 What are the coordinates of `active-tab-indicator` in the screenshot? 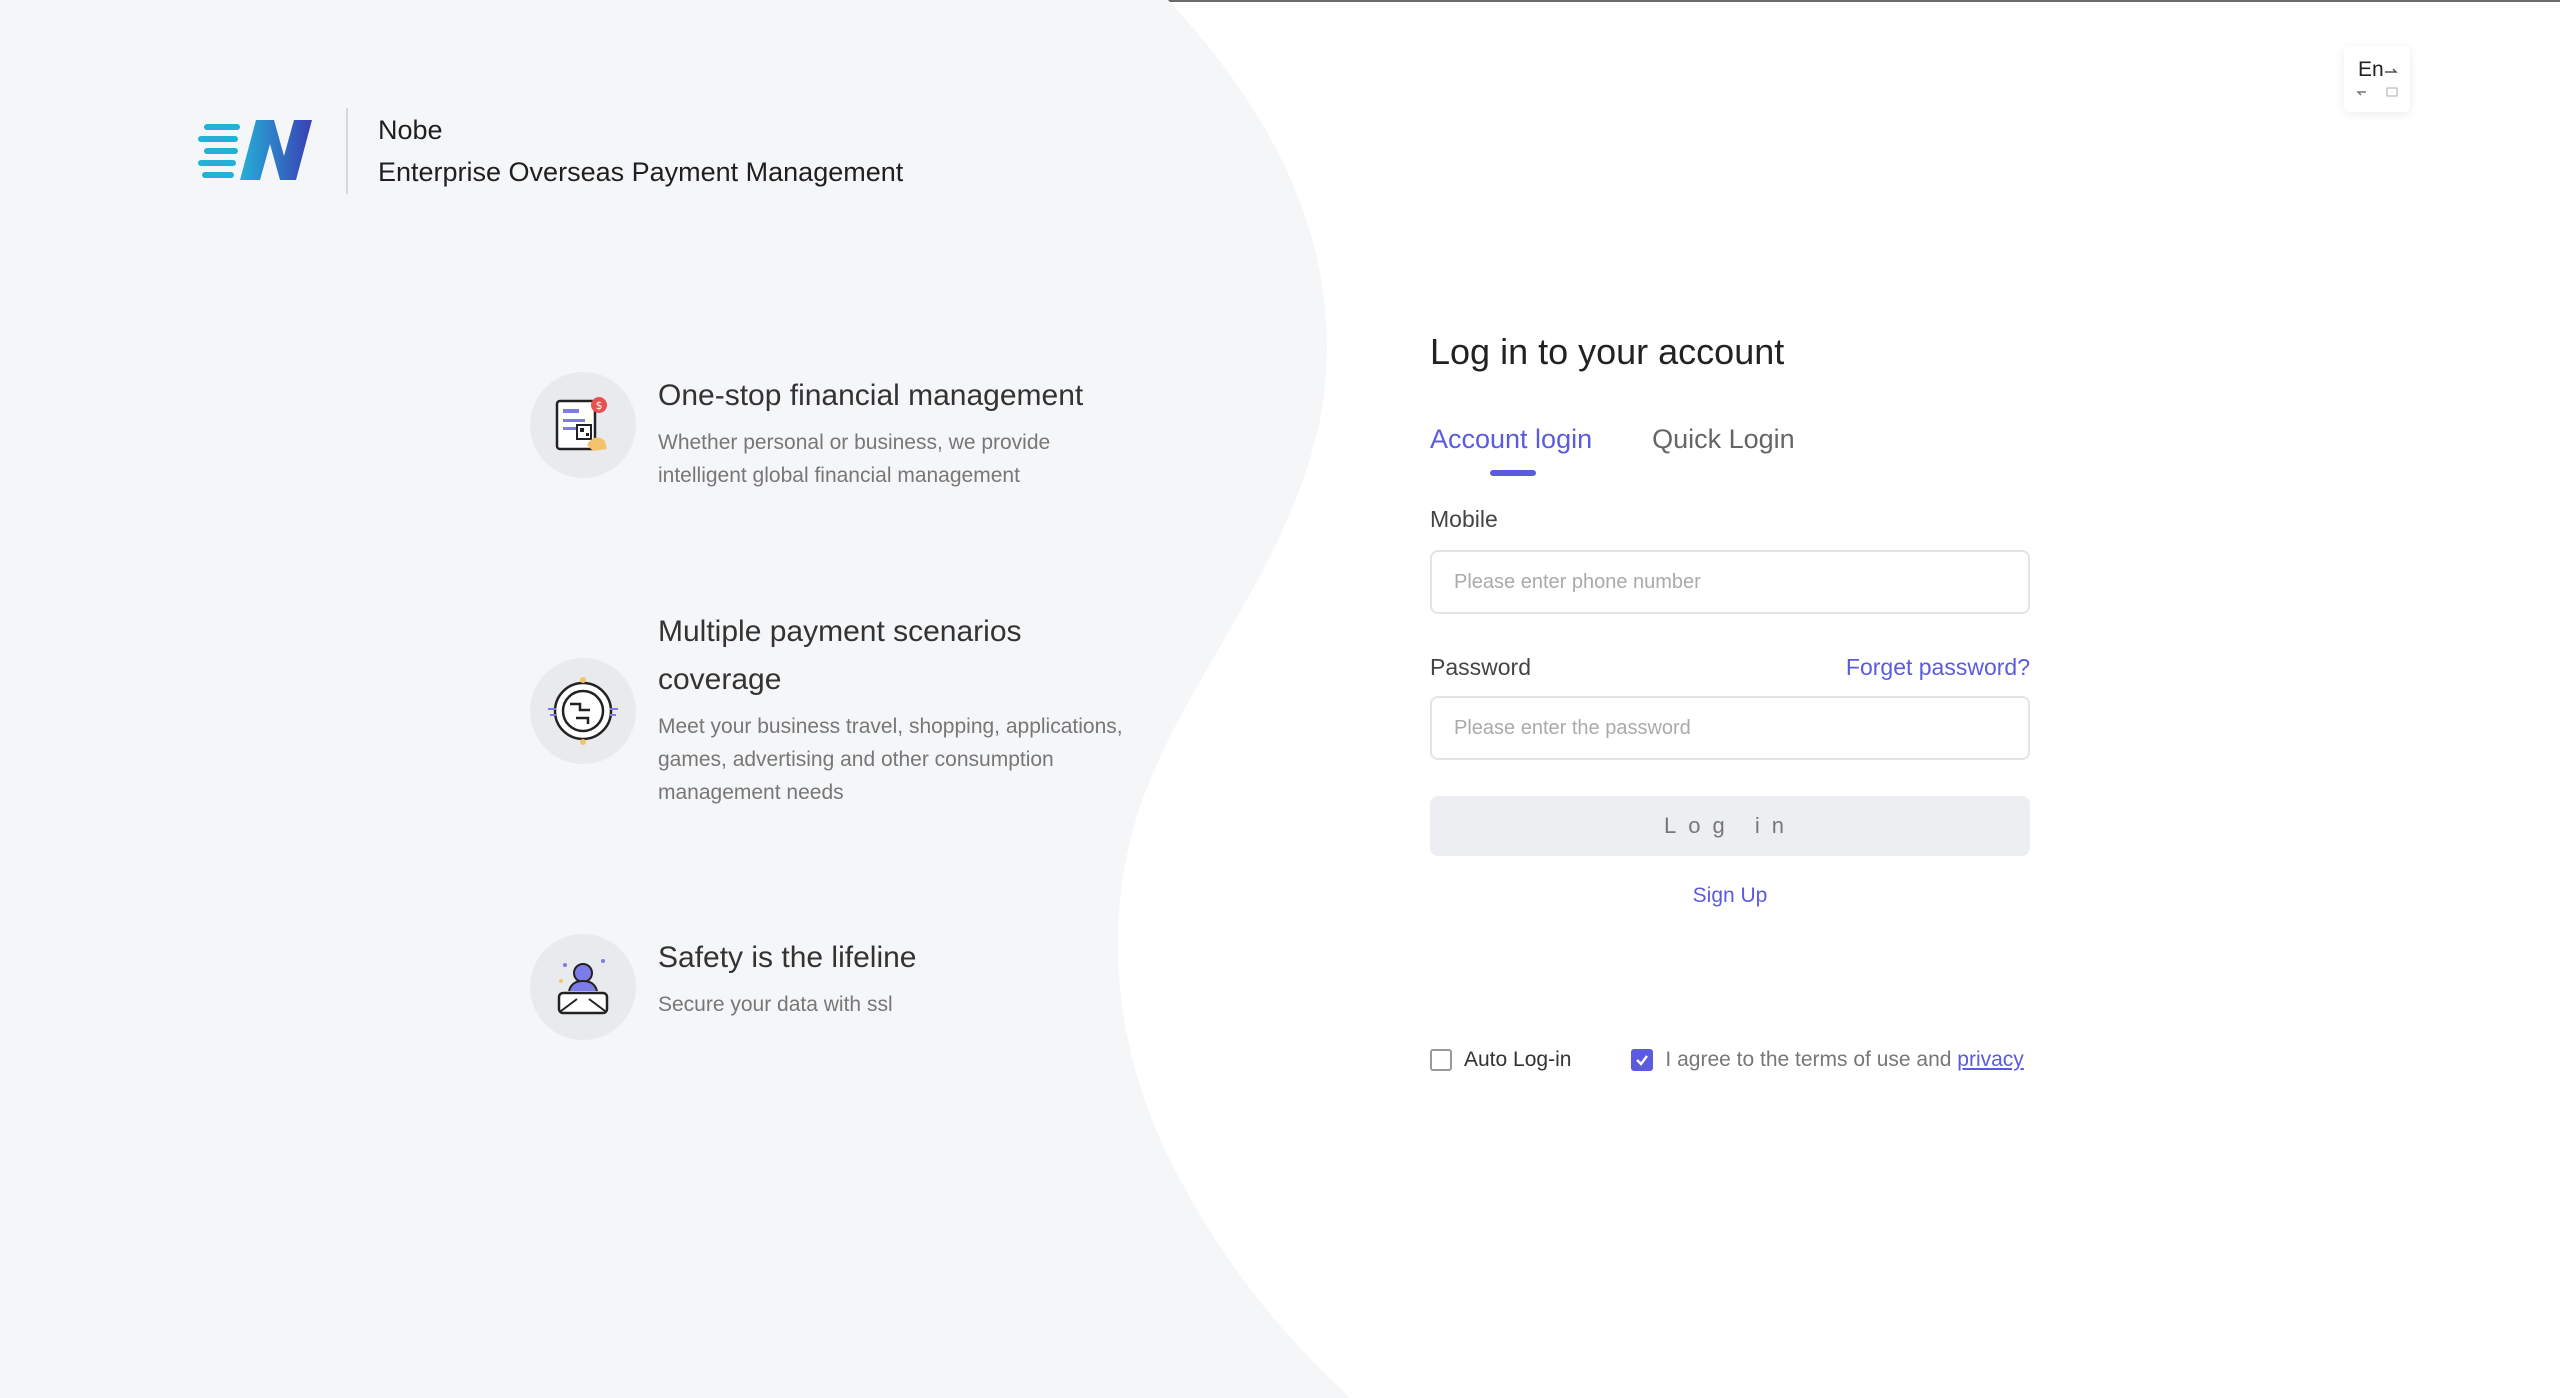 It's located at (1513, 473).